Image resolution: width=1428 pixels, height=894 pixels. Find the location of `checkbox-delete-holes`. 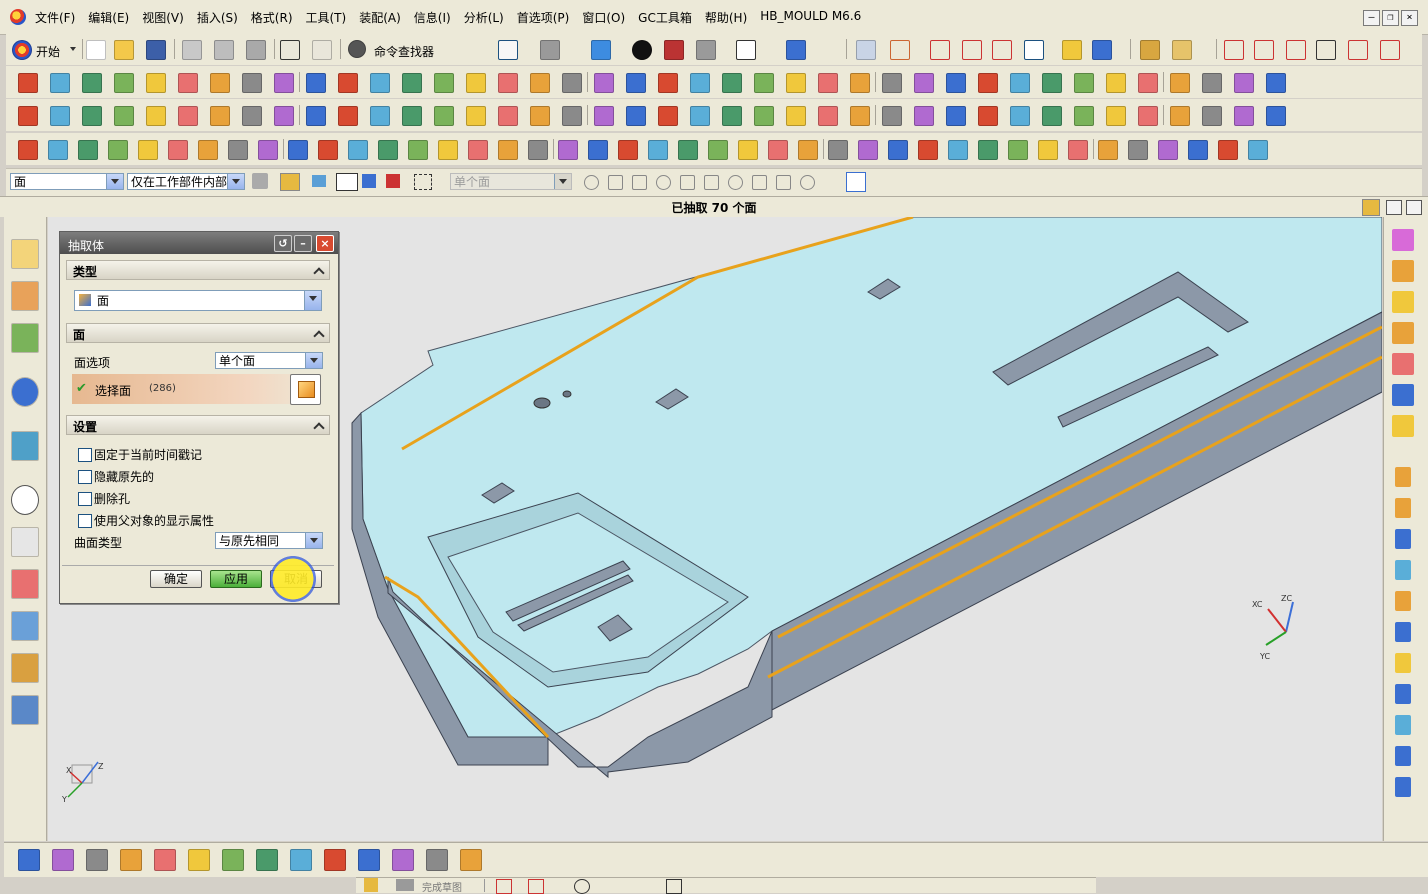

checkbox-delete-holes is located at coordinates (85, 499).